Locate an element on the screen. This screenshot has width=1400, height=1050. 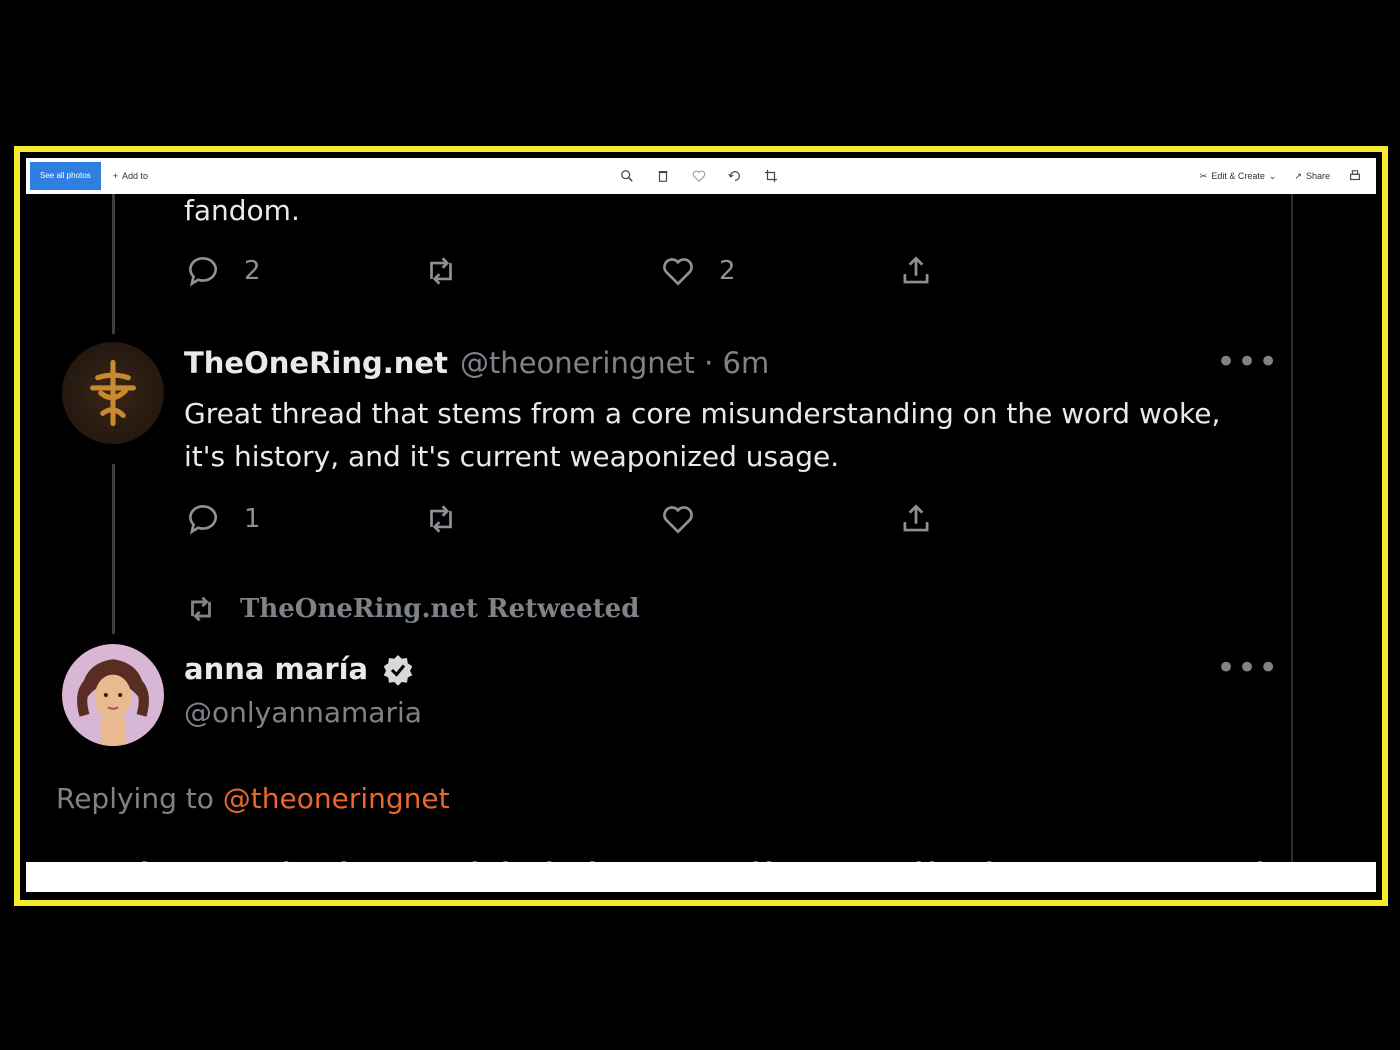
illustrated-portrait-icon is located at coordinates (113, 695).